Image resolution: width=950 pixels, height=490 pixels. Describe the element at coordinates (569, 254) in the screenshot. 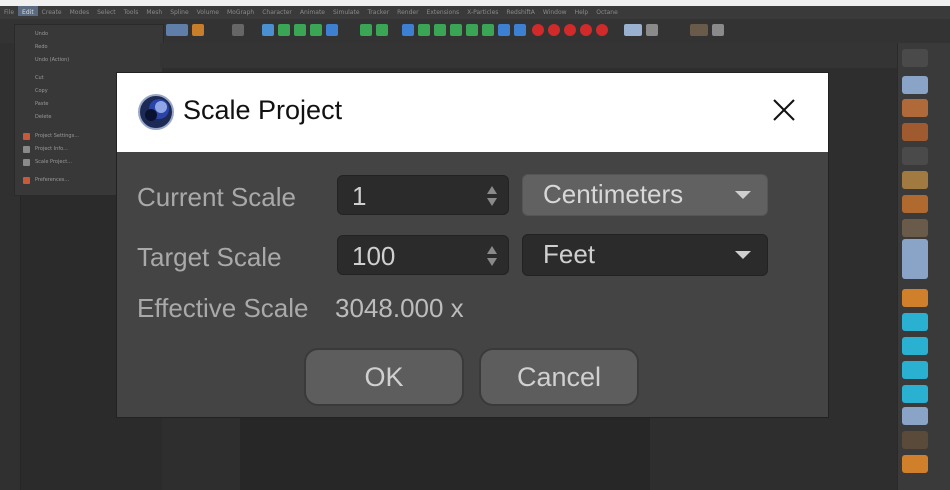

I see `target-unit-value: Feet` at that location.